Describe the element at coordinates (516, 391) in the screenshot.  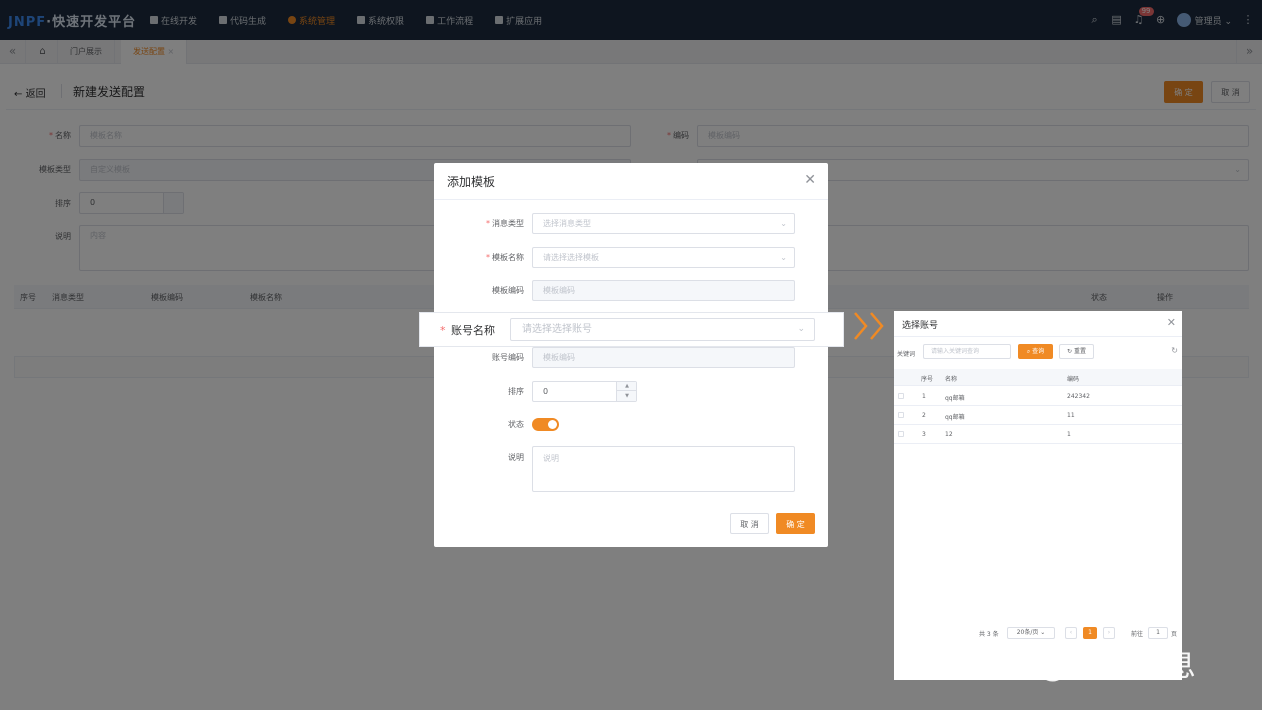
I see `dialog-sort-label: 排序` at that location.